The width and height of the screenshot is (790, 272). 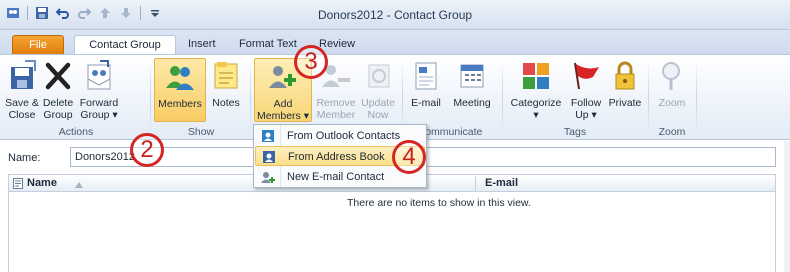 I want to click on email-label: E-mail, so click(x=426, y=103).